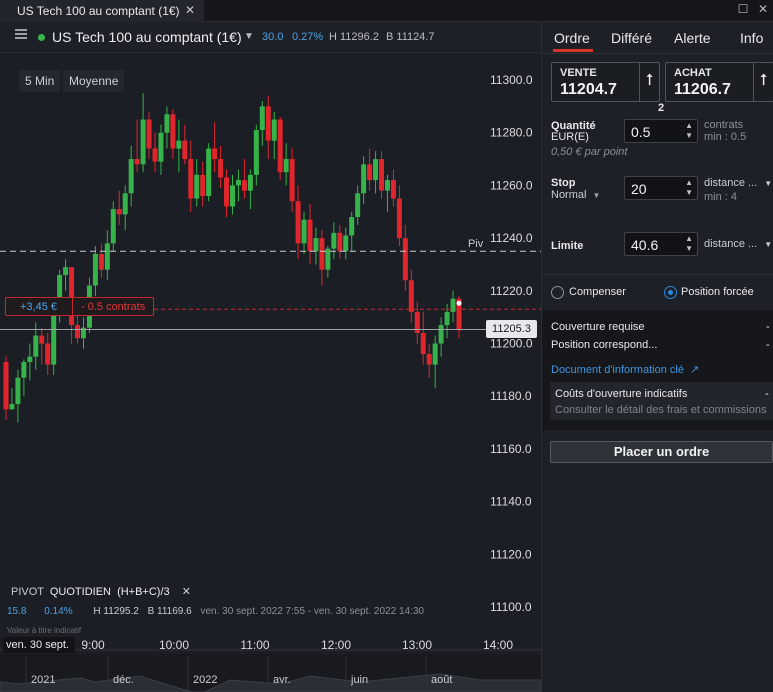 This screenshot has width=773, height=692. Describe the element at coordinates (597, 292) in the screenshot. I see `compensate-label: Compenser` at that location.